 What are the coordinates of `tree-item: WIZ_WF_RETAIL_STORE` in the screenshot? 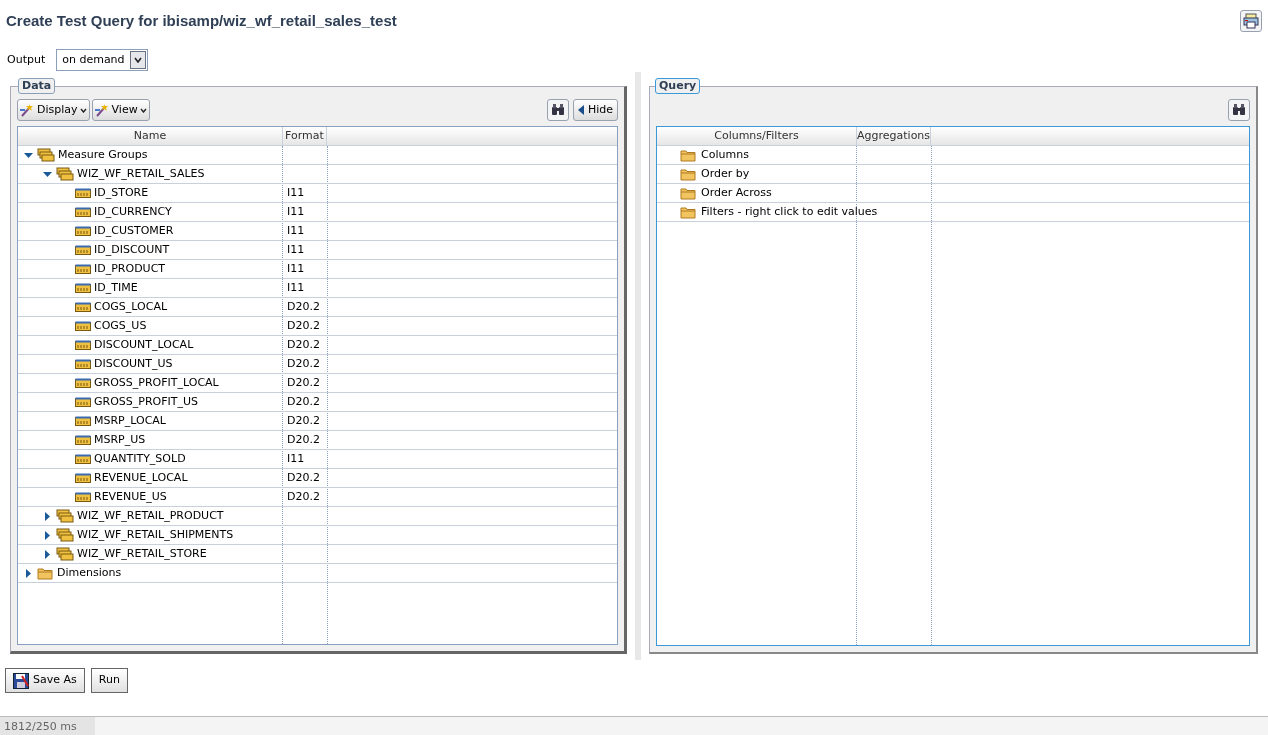 It's located at (142, 554).